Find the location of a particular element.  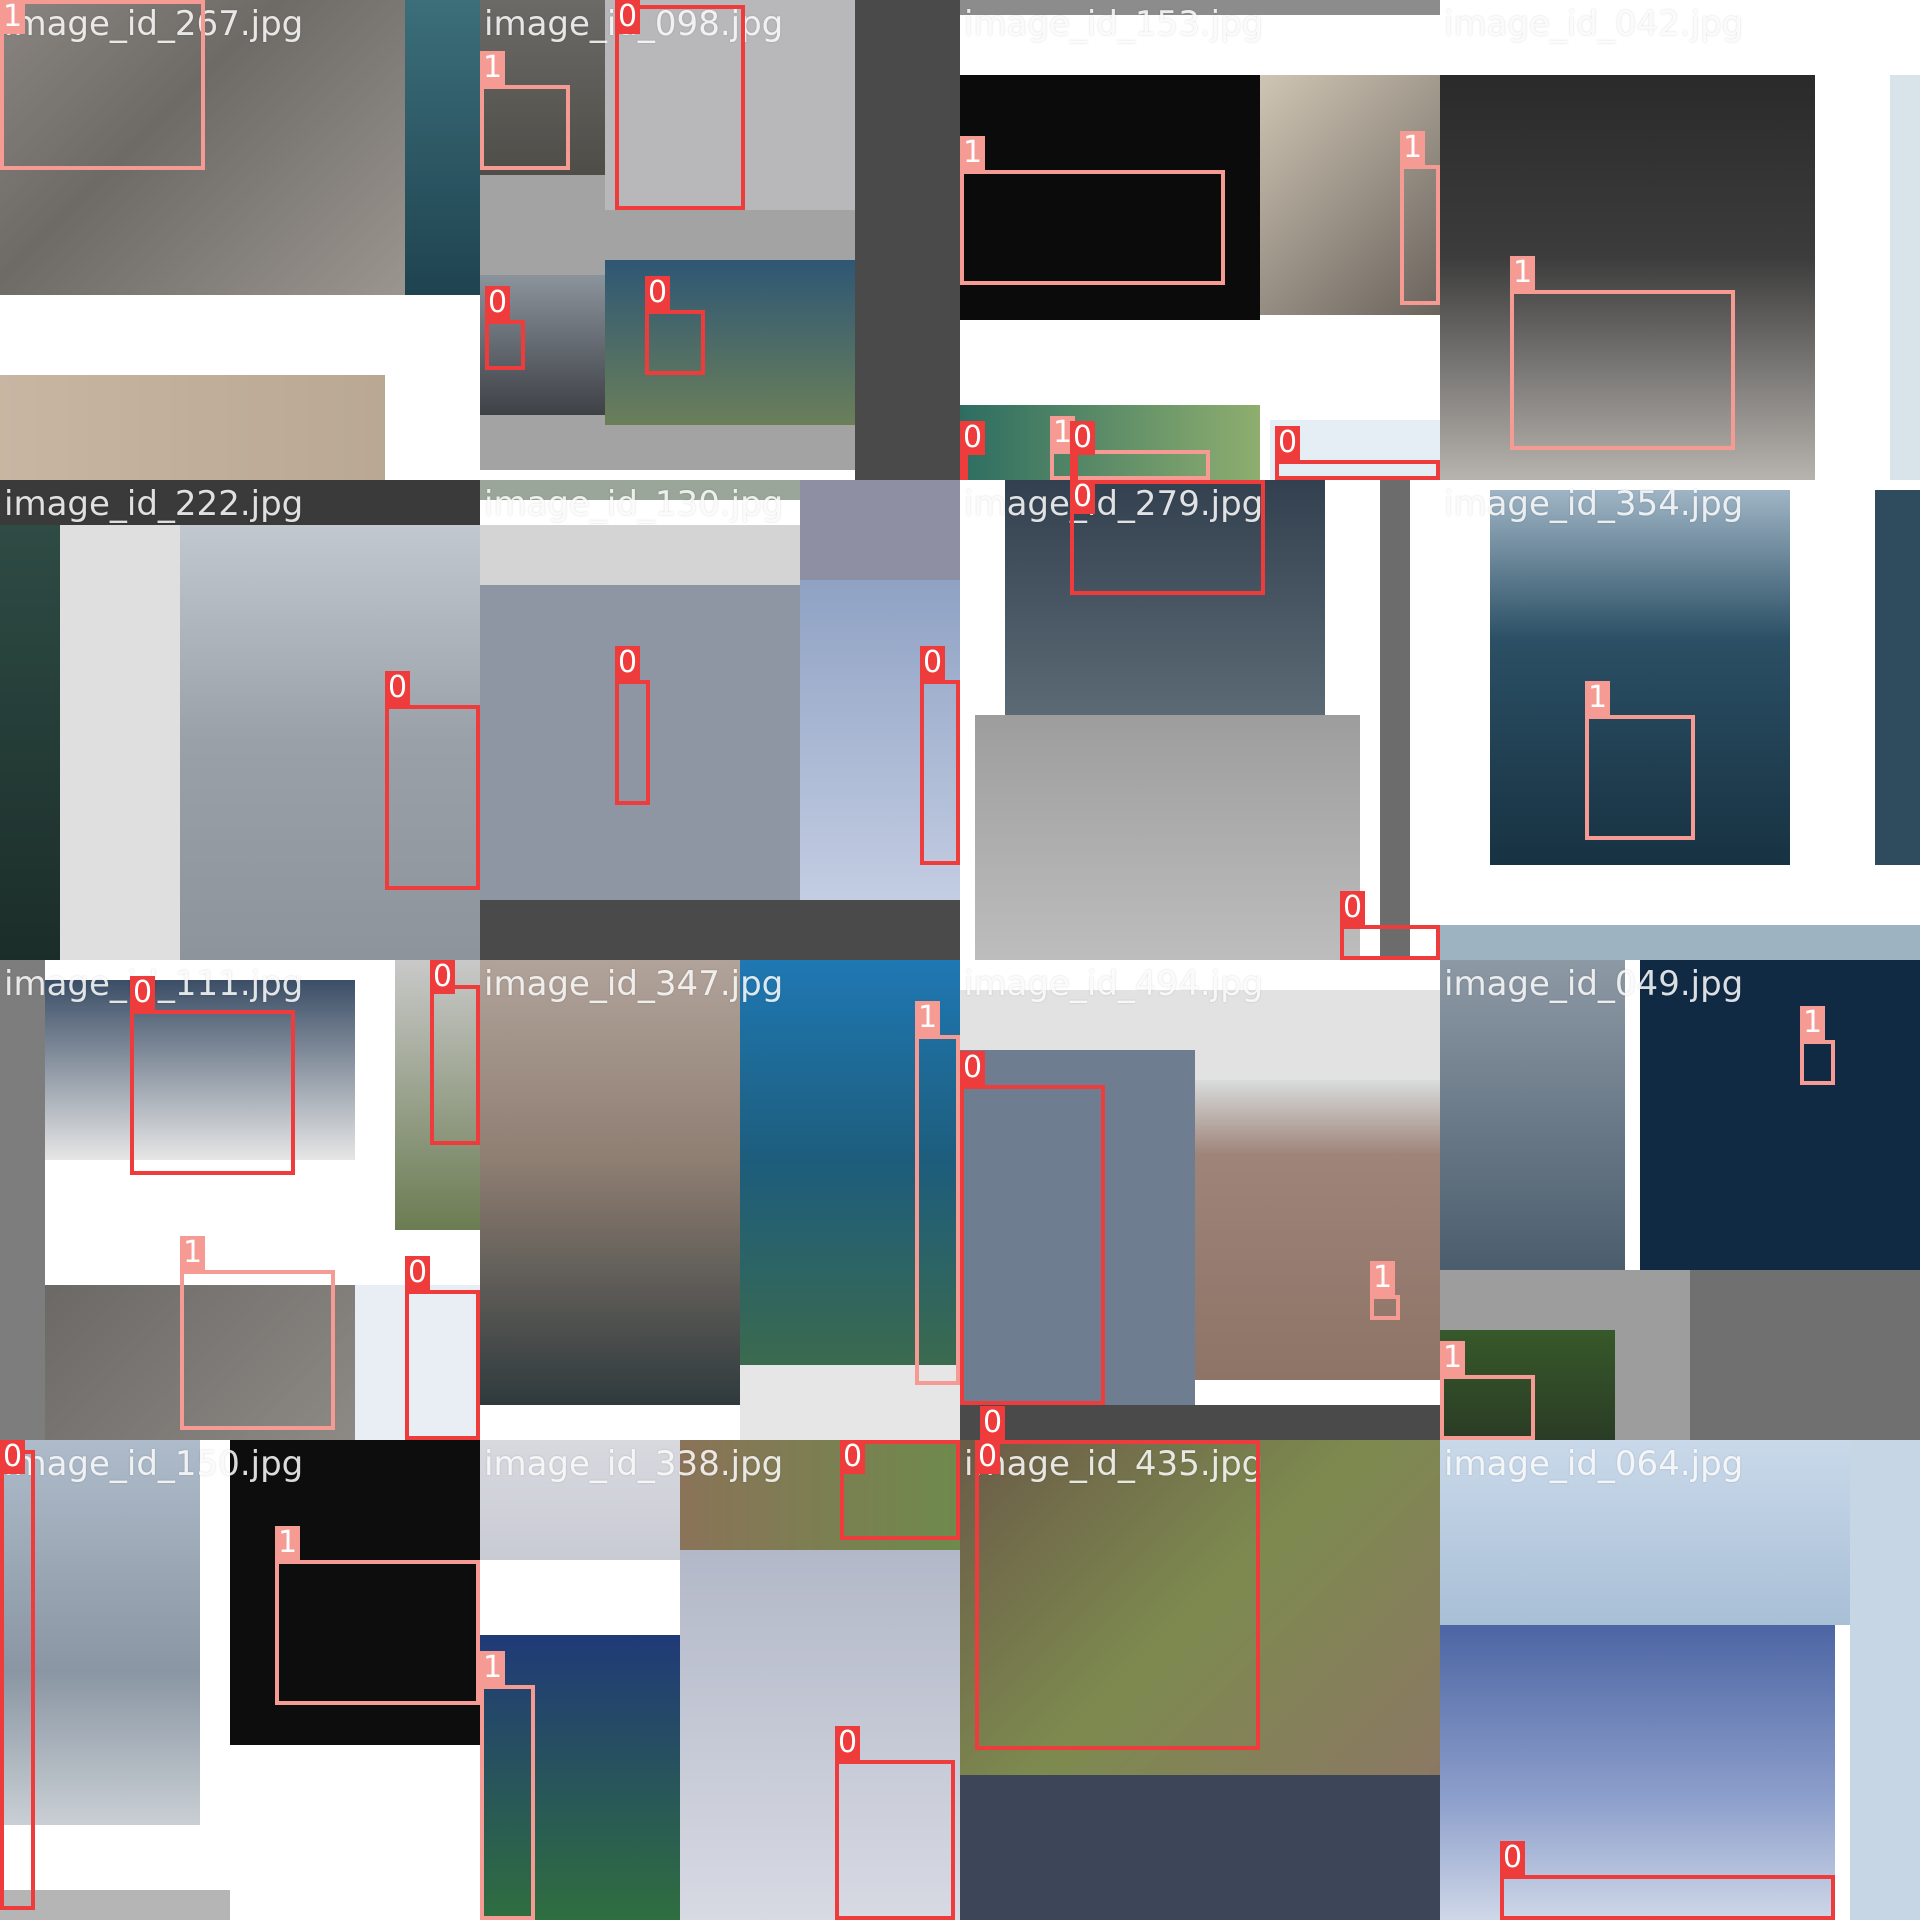

mosaic-tile: image_id_049.jpg 1 1 is located at coordinates (1680, 1200).